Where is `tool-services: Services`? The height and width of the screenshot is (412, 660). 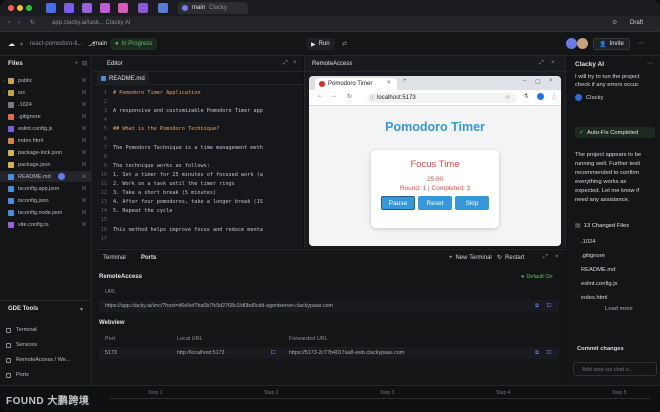 tool-services: Services is located at coordinates (21, 345).